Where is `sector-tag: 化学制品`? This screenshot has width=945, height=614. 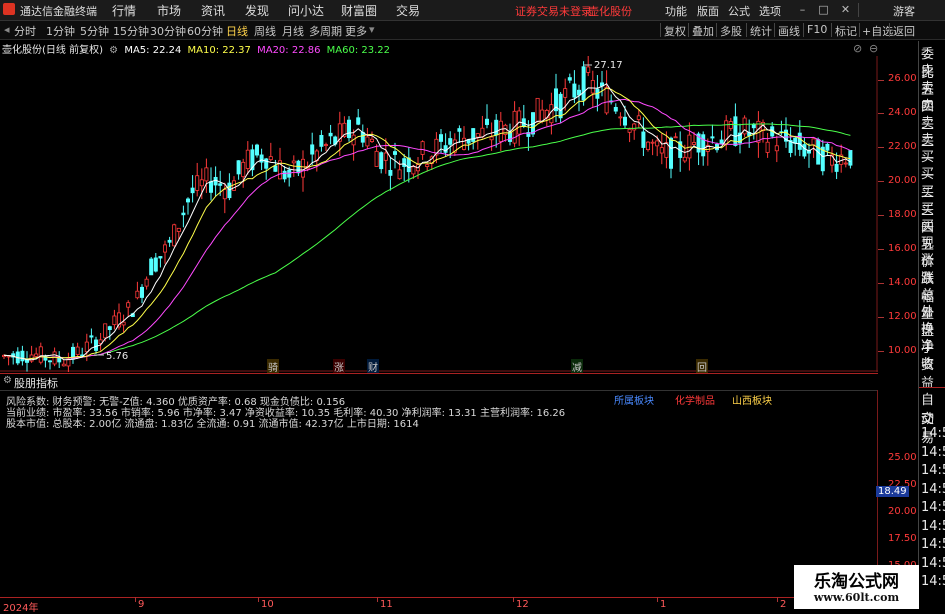
sector-tag: 化学制品 is located at coordinates (695, 399).